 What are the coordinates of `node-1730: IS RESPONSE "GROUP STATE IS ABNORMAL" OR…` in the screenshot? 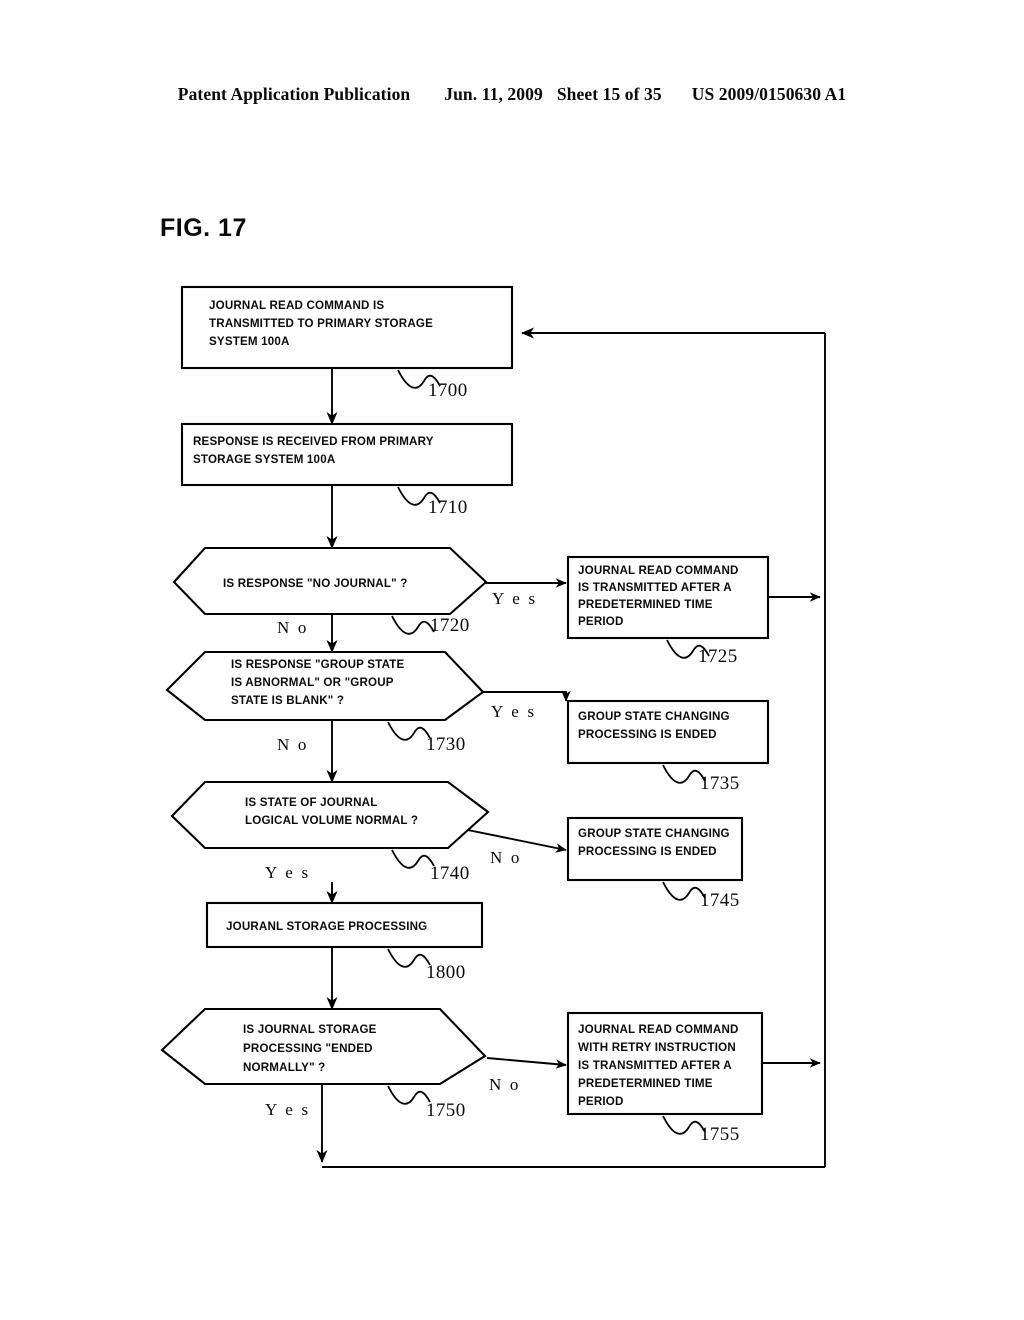 It's located at (350, 702).